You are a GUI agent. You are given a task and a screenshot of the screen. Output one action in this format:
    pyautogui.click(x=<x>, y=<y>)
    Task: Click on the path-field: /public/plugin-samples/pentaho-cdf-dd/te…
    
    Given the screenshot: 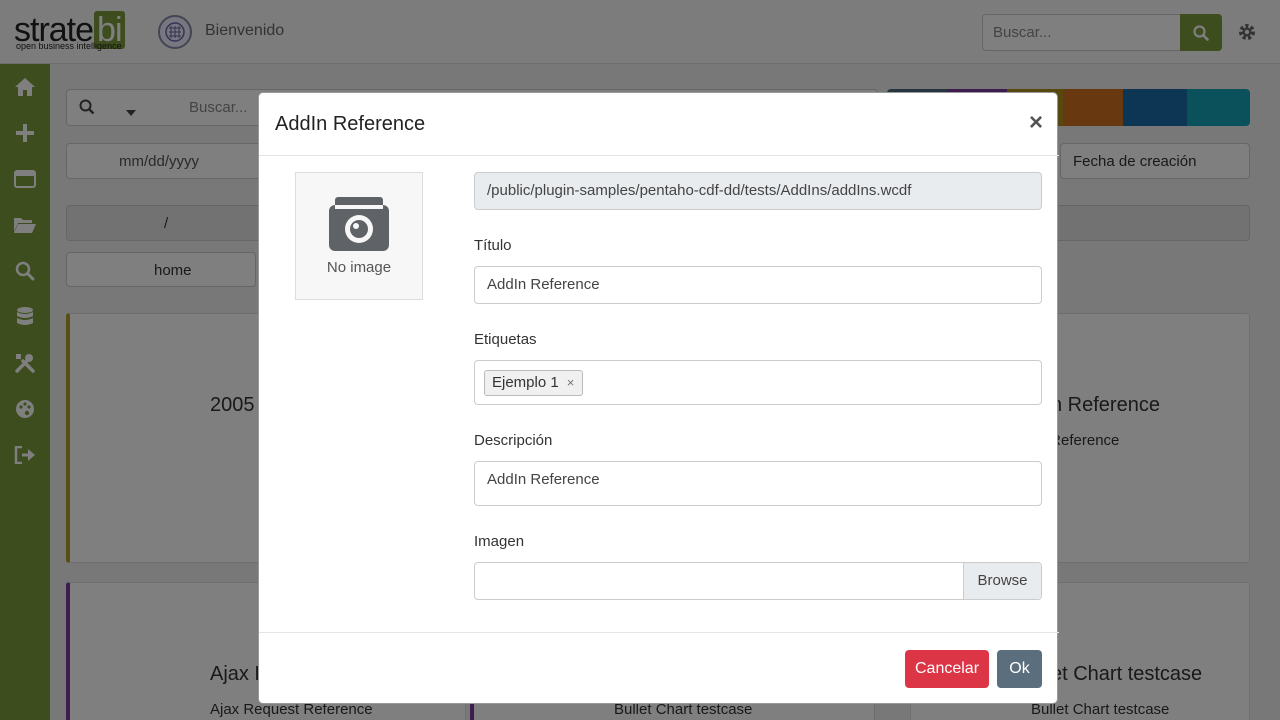 What is the action you would take?
    pyautogui.click(x=758, y=191)
    